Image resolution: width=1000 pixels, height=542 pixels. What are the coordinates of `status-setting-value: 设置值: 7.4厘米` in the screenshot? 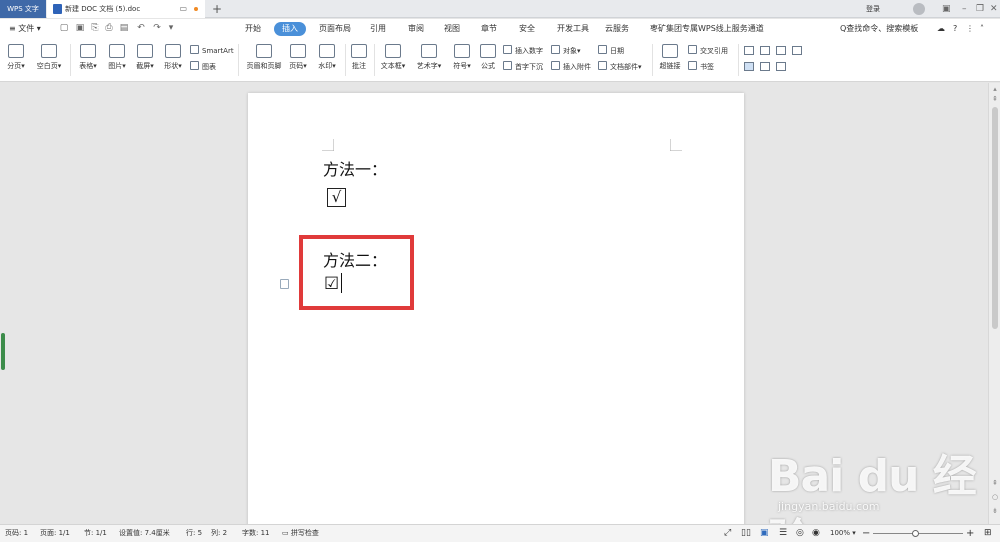 It's located at (144, 533).